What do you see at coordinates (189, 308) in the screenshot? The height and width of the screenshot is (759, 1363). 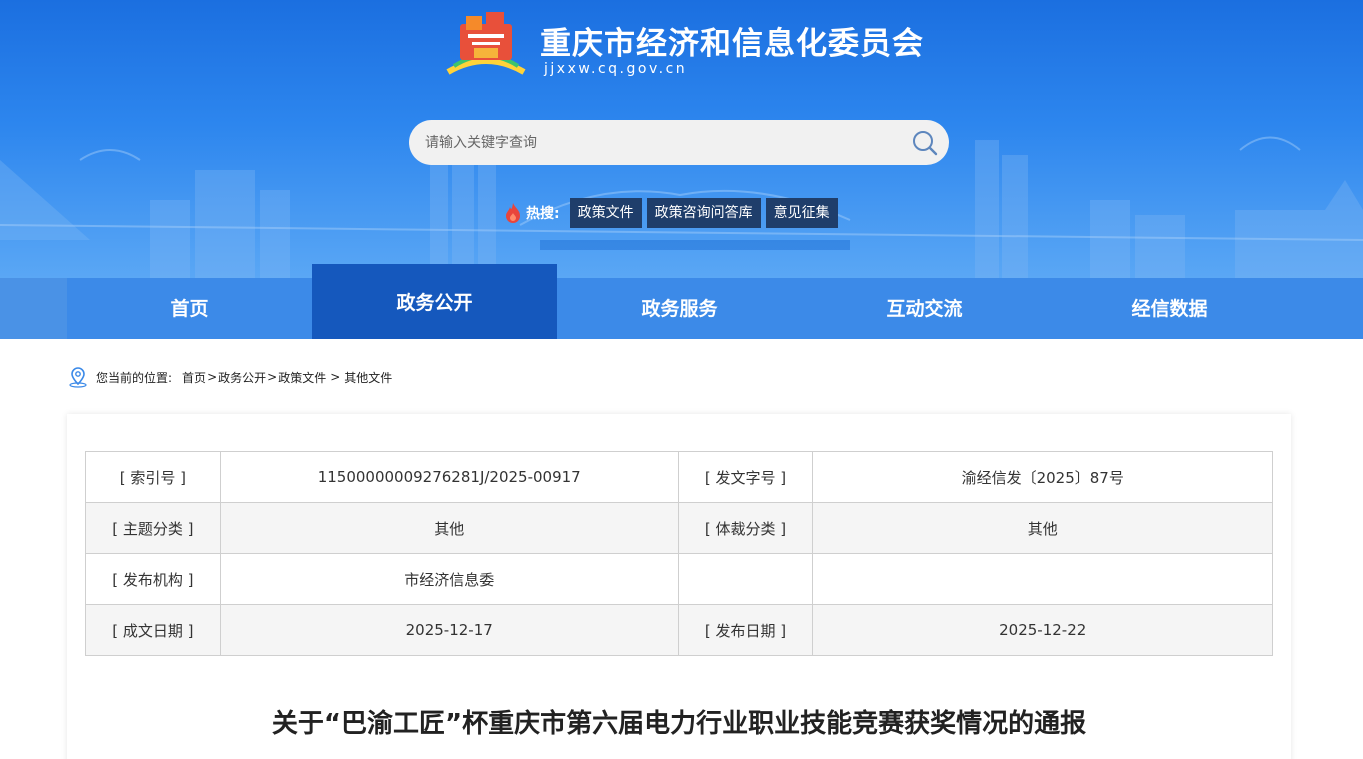 I see `nav-item-home: 首页` at bounding box center [189, 308].